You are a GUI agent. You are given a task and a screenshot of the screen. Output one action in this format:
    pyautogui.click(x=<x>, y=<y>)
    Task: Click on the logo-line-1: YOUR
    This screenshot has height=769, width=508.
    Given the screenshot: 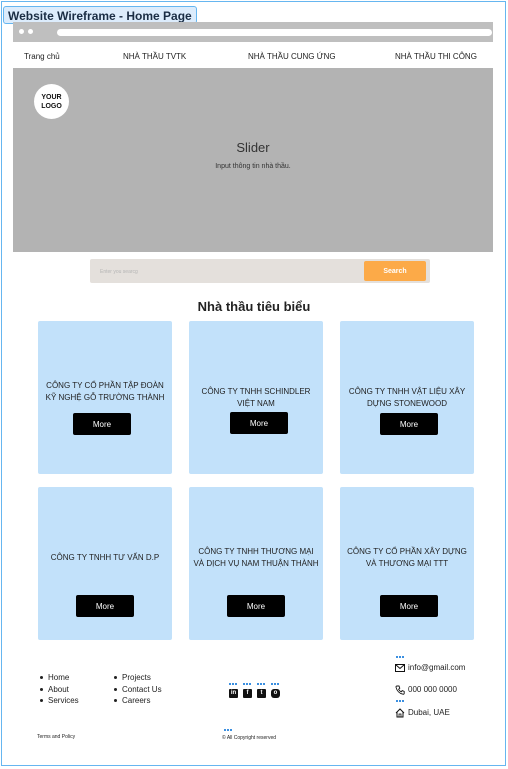 What is the action you would take?
    pyautogui.click(x=51, y=97)
    